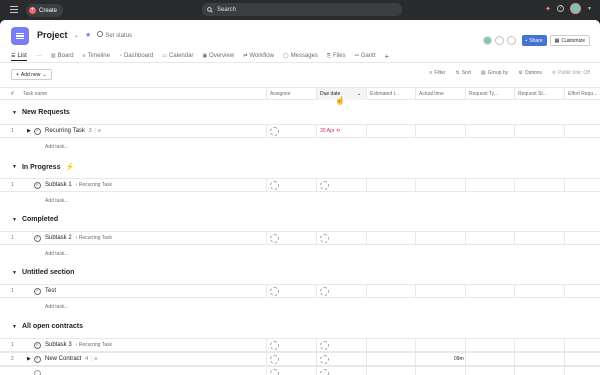 Image resolution: width=600 pixels, height=375 pixels. Describe the element at coordinates (136, 56) in the screenshot. I see `tab-dashboard: ◔ Dashboard` at that location.